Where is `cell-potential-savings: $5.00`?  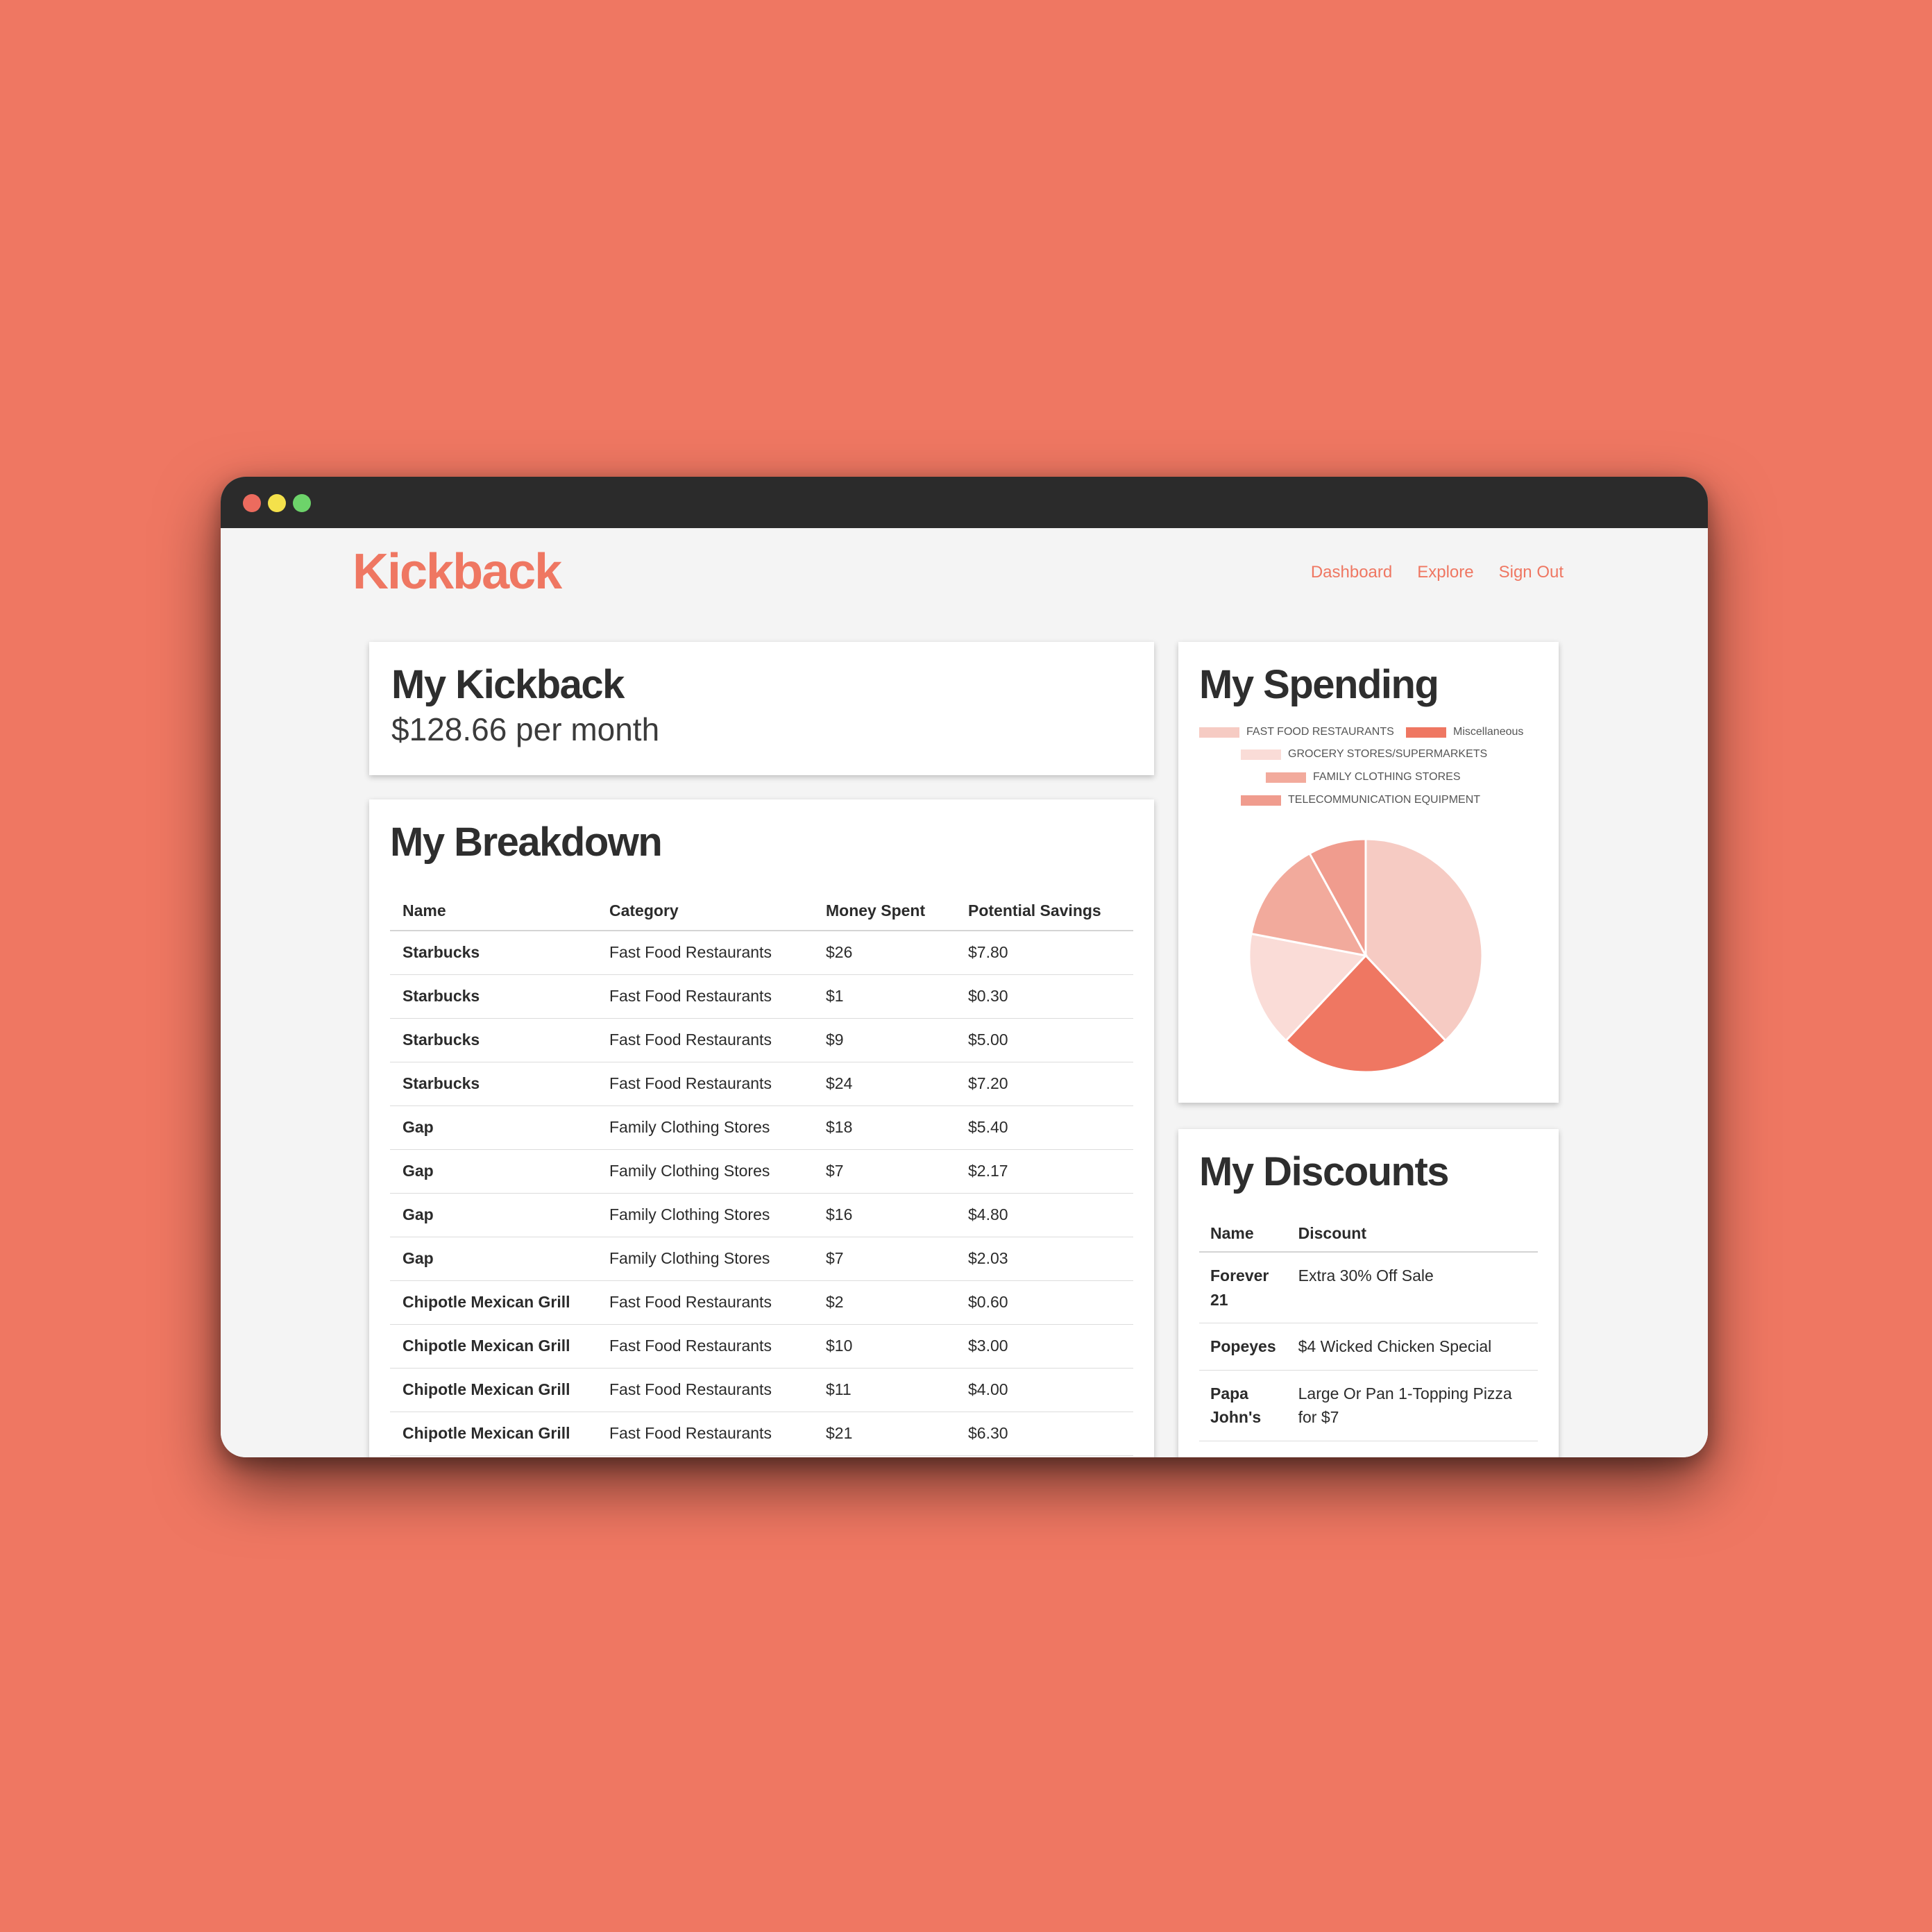 cell-potential-savings: $5.00 is located at coordinates (1045, 1040).